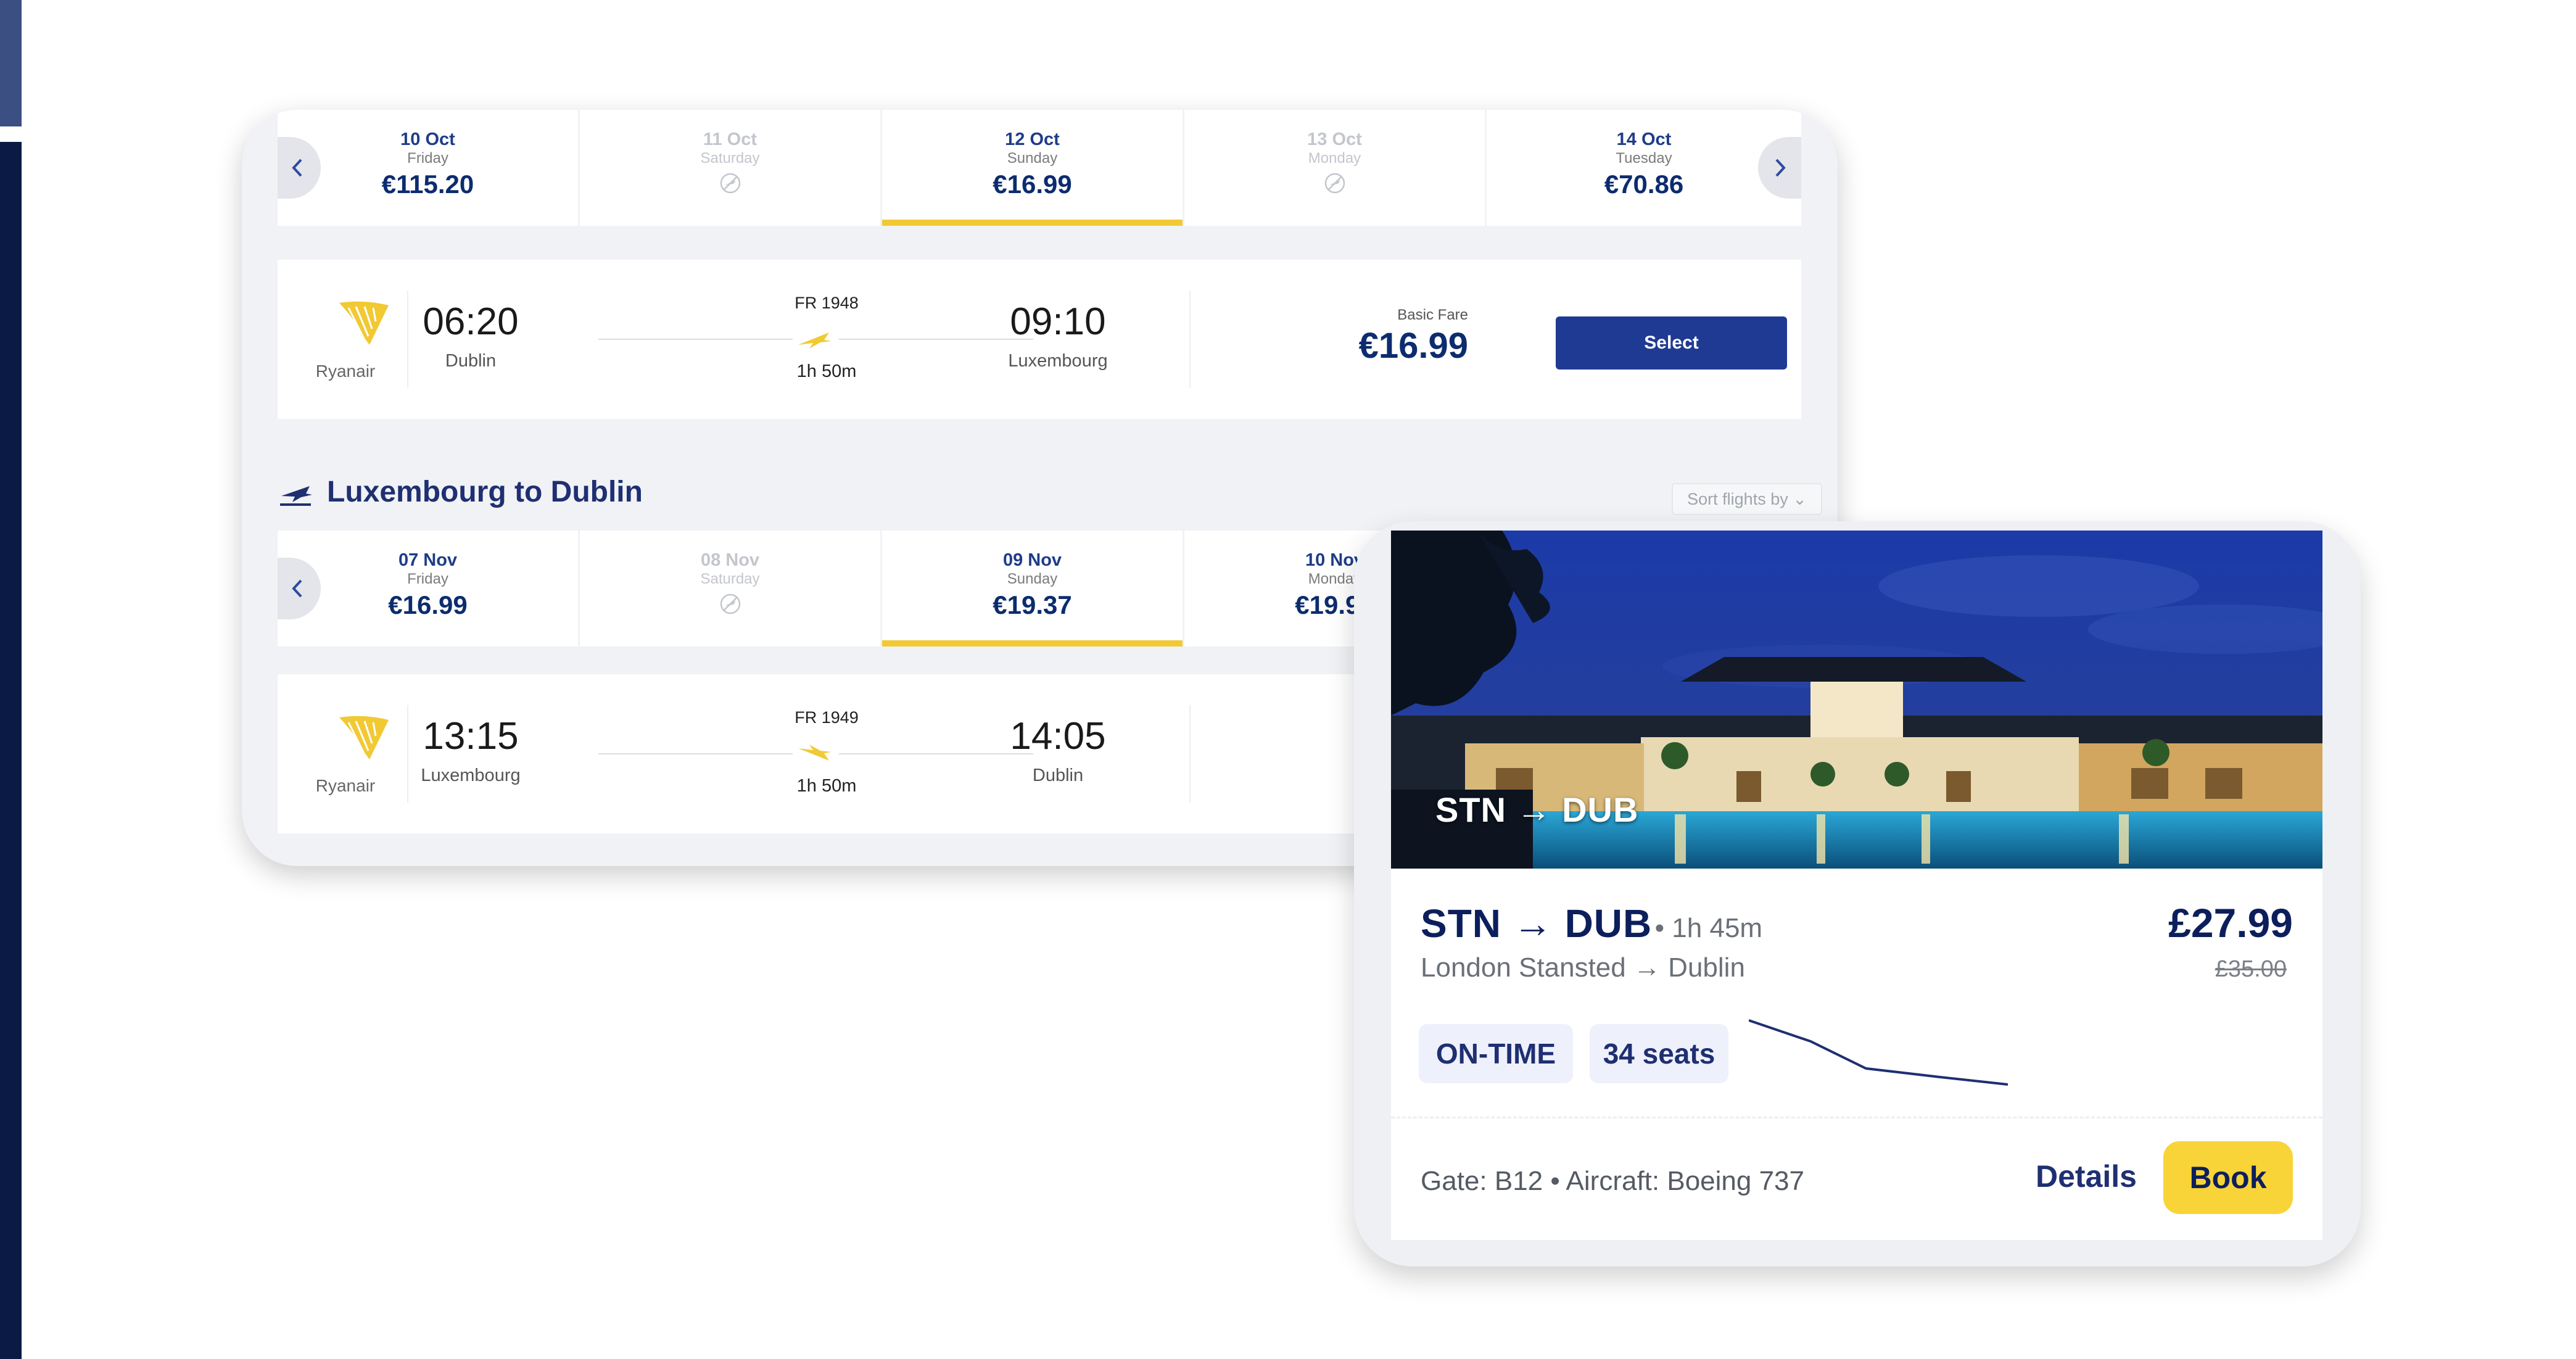 The image size is (2576, 1359). I want to click on date-label: 12 Oct, so click(1032, 139).